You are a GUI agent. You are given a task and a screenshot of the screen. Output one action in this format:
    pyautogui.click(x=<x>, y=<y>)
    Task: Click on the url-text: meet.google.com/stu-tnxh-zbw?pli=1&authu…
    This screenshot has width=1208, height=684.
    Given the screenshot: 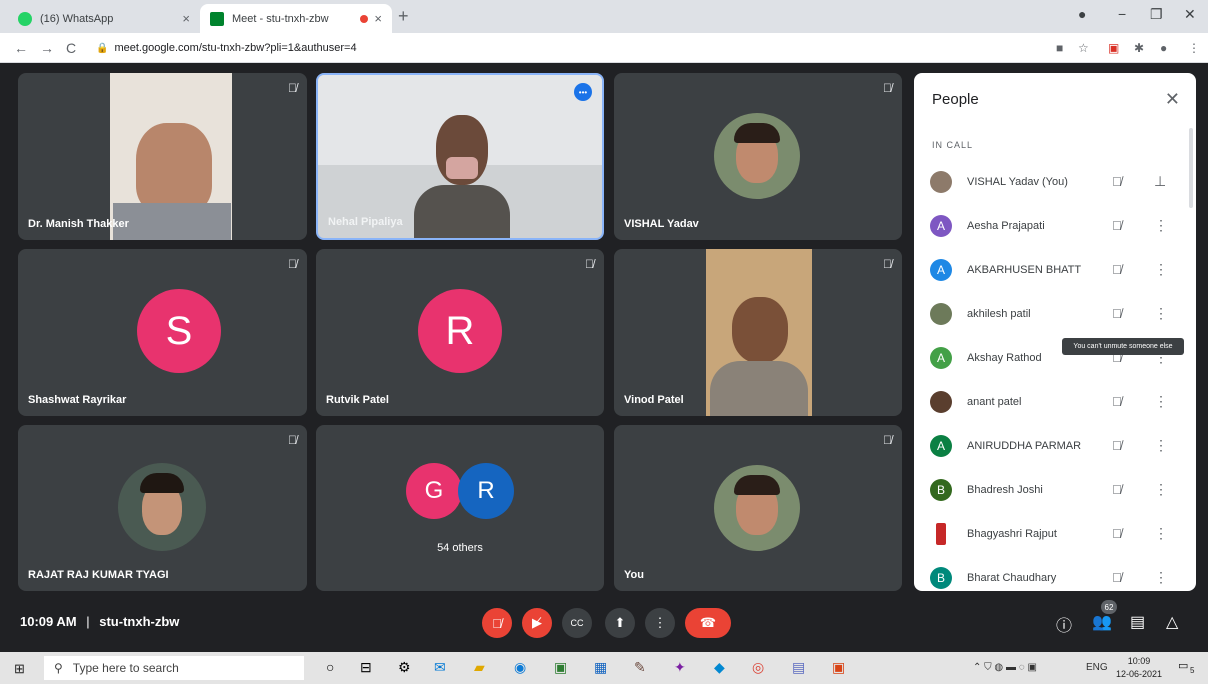 What is the action you would take?
    pyautogui.click(x=235, y=48)
    